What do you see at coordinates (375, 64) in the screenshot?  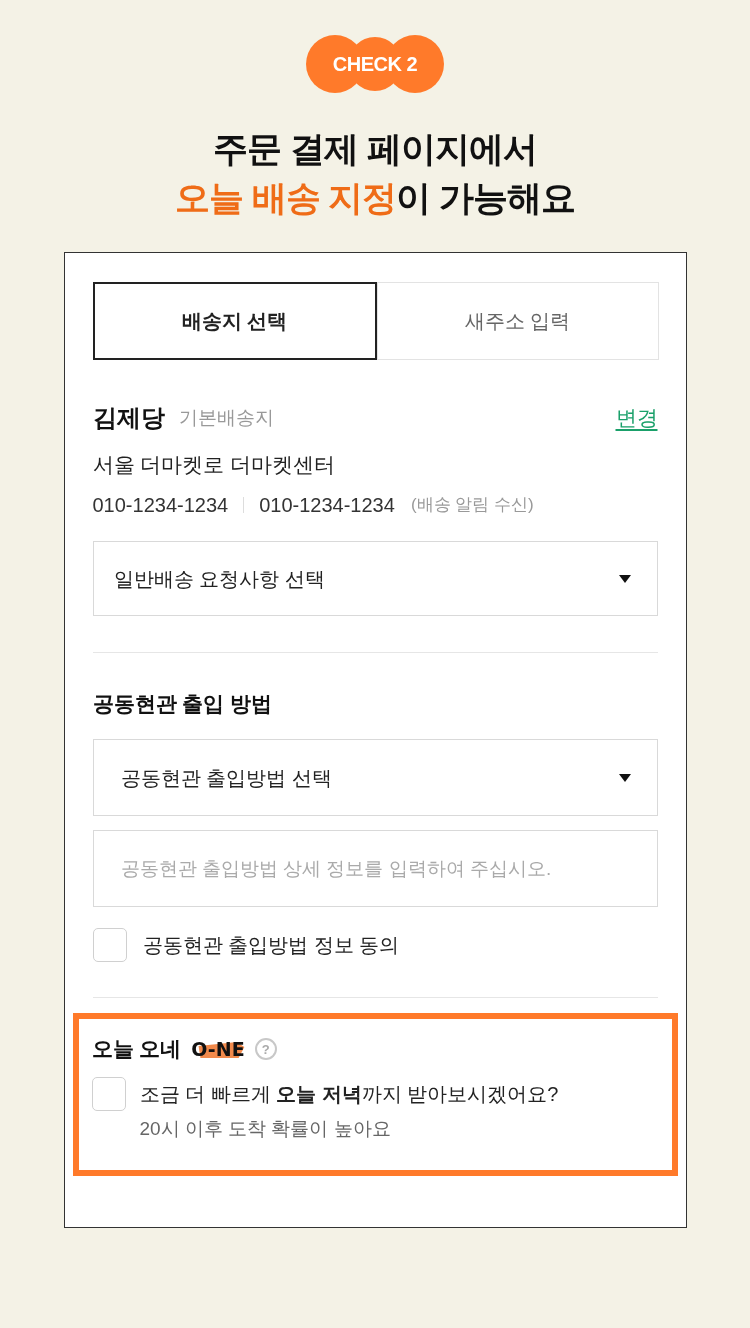 I see `check-badge: CHECK 2` at bounding box center [375, 64].